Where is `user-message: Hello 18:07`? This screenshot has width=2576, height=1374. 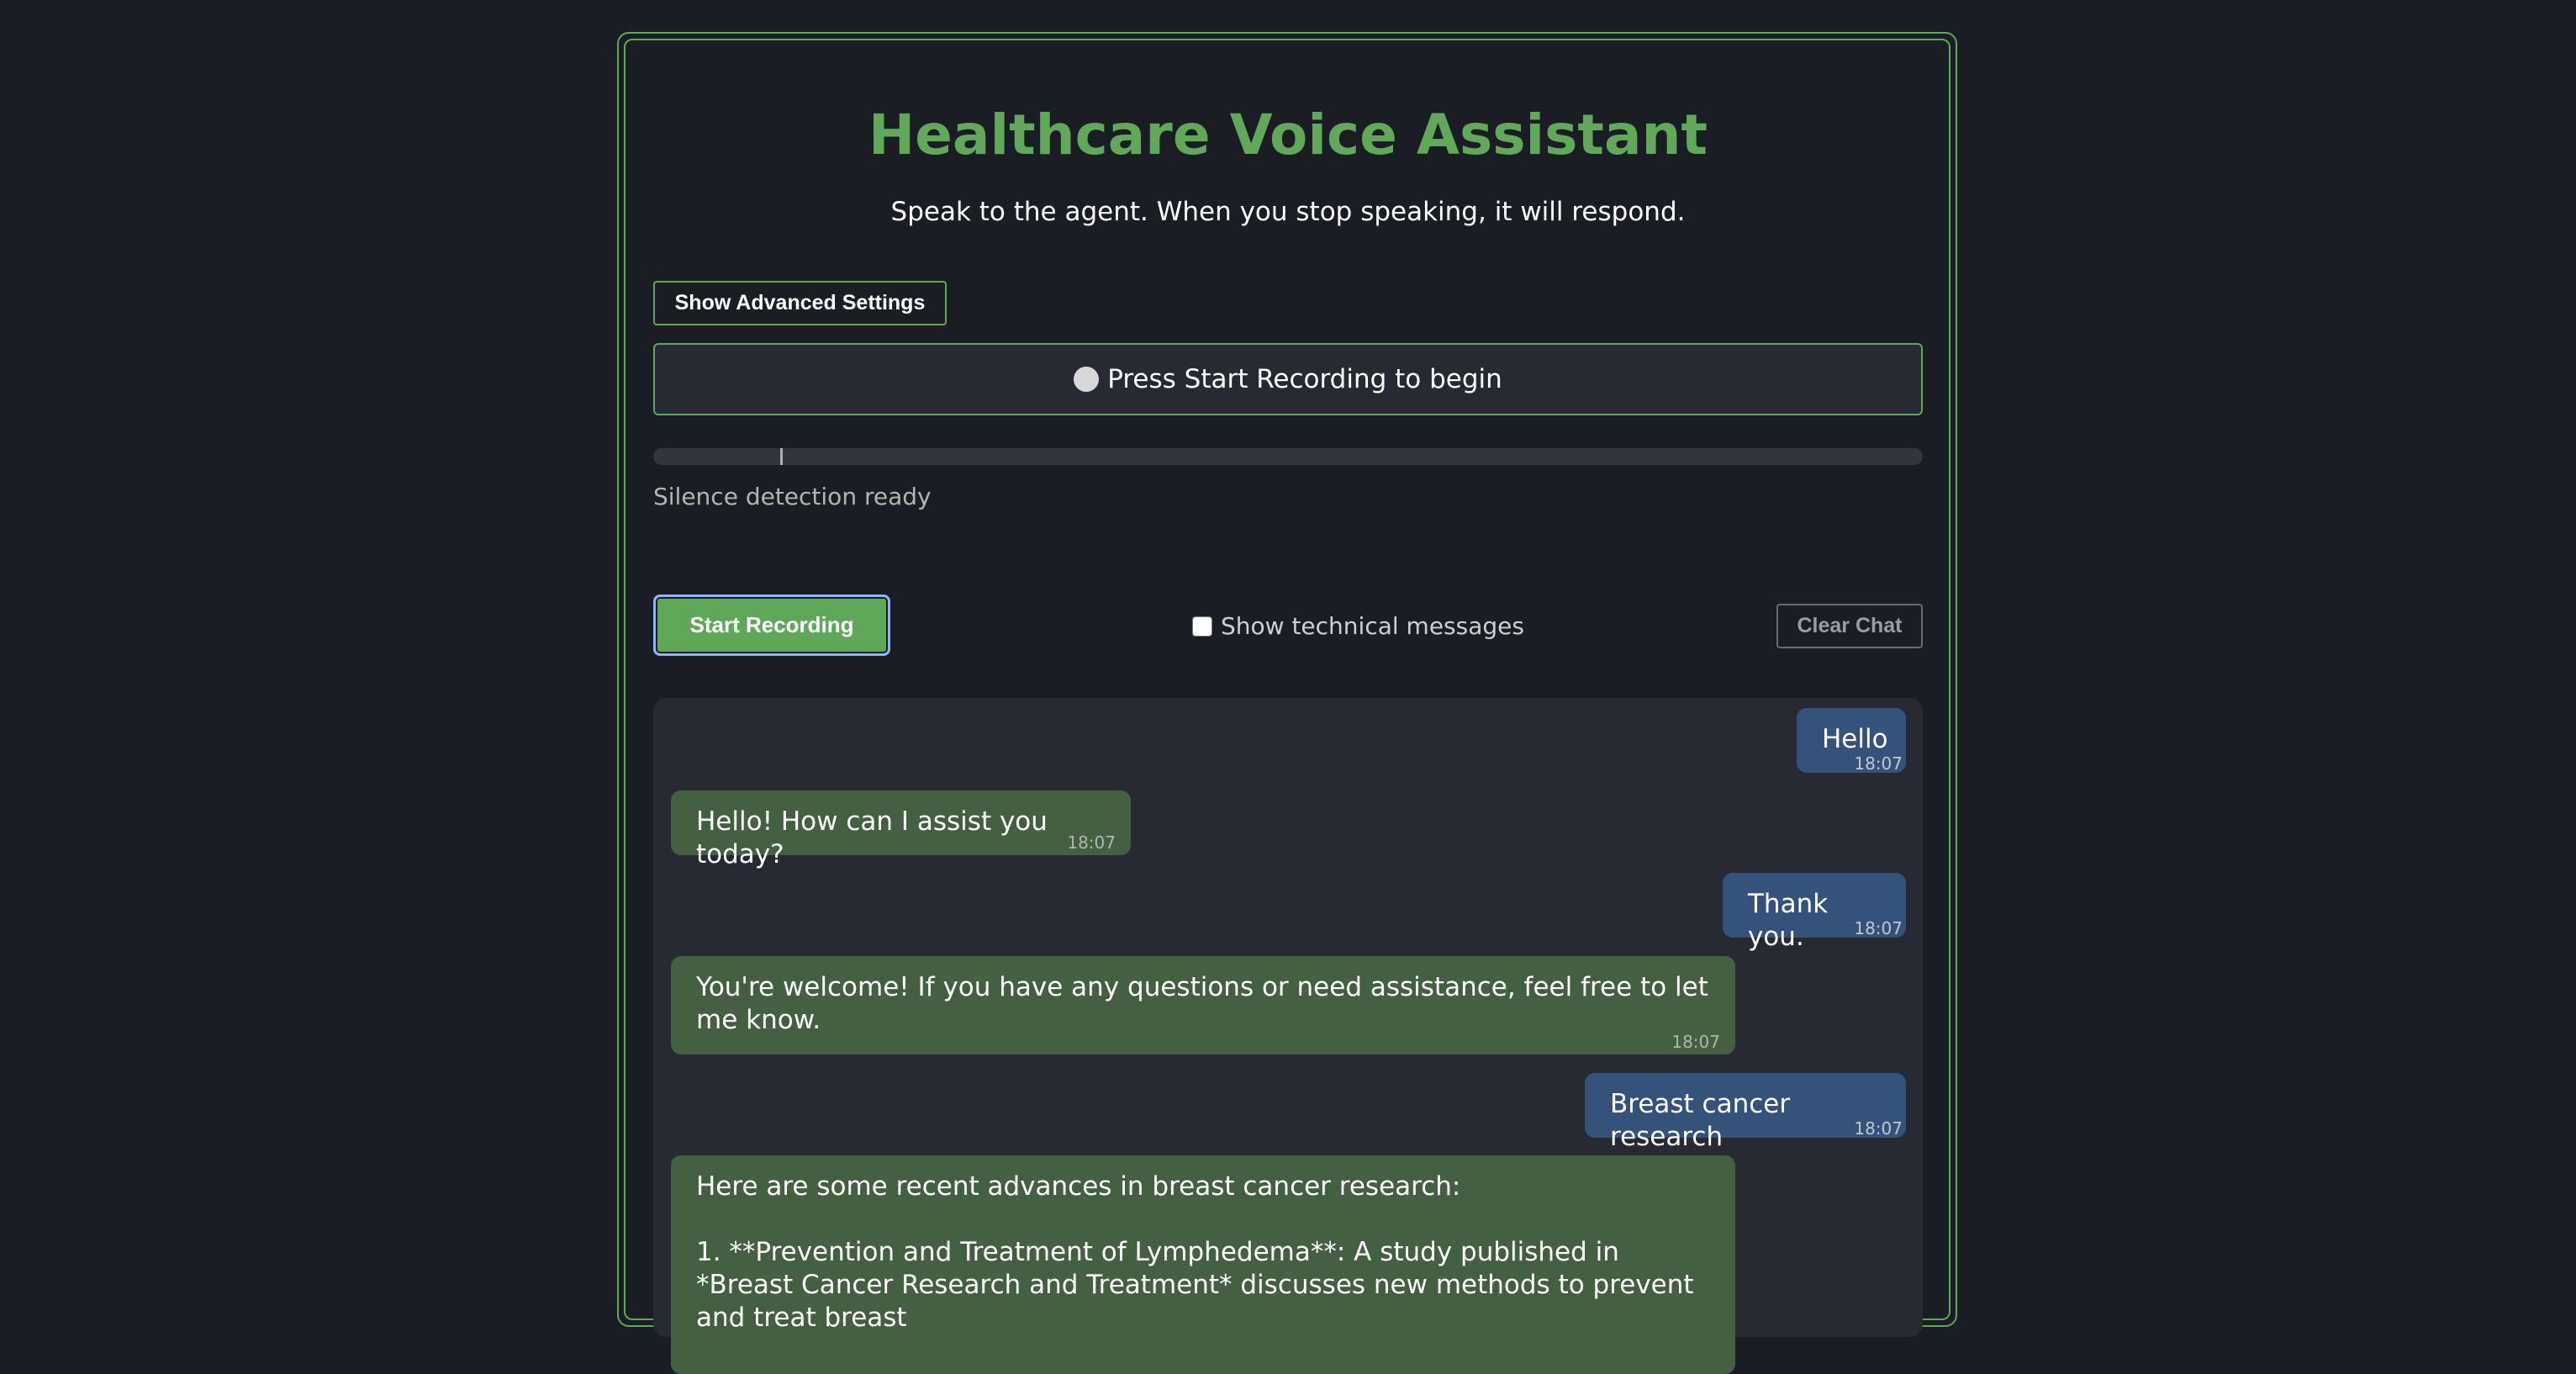 user-message: Hello 18:07 is located at coordinates (1851, 740).